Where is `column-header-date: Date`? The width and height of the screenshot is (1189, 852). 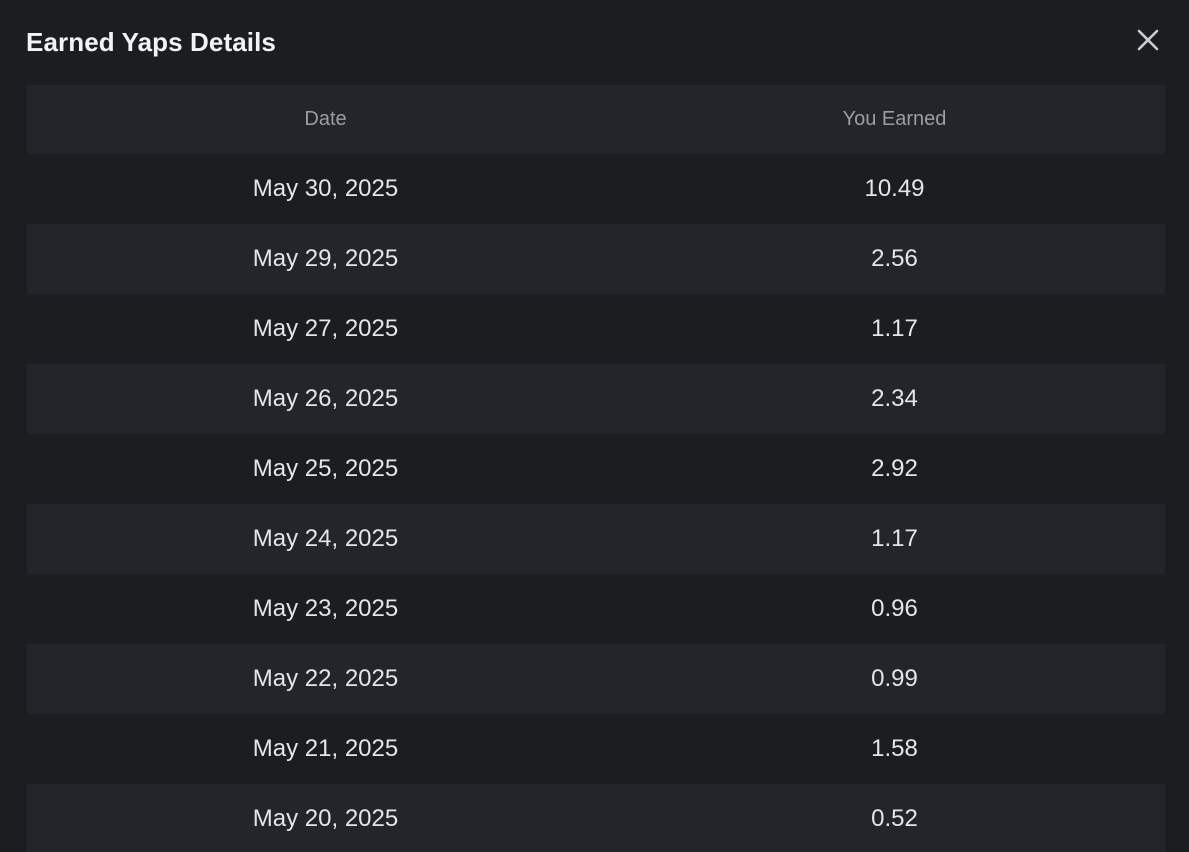 column-header-date: Date is located at coordinates (325, 119).